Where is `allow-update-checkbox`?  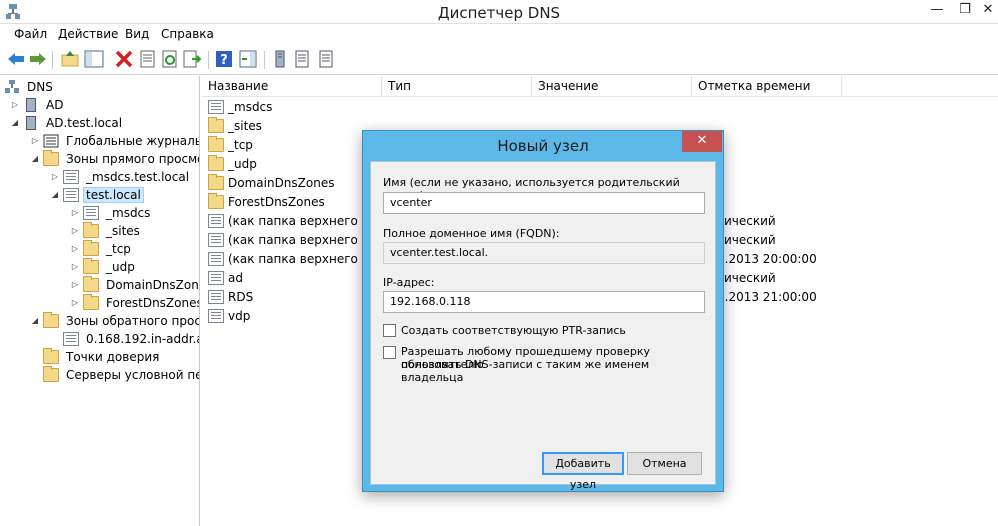 allow-update-checkbox is located at coordinates (389, 352).